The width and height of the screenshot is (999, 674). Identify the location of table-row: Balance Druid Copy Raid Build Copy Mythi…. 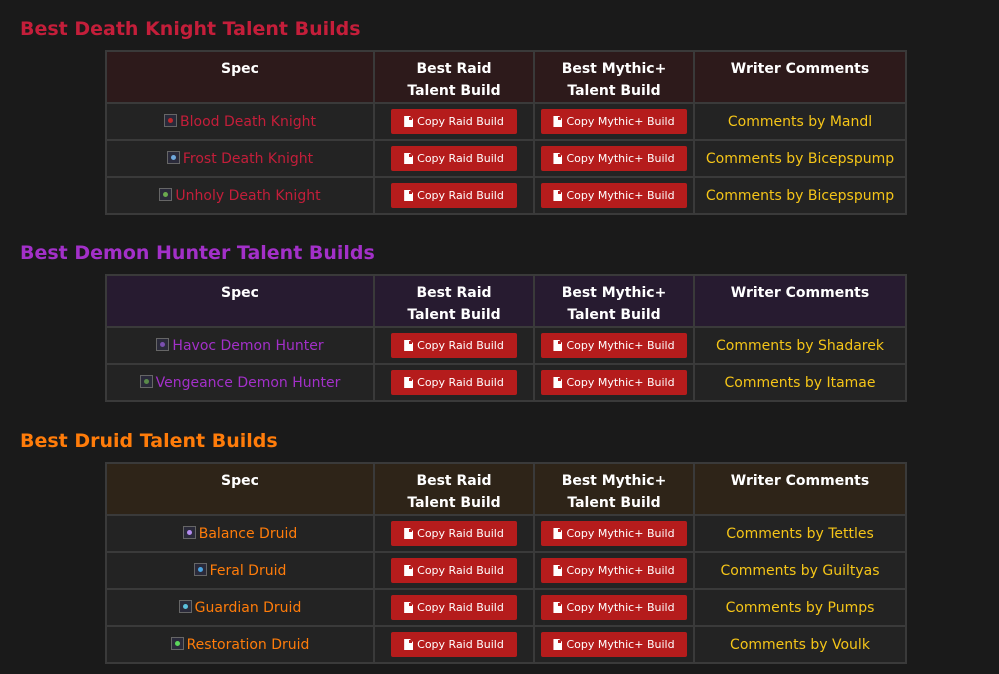
(506, 533).